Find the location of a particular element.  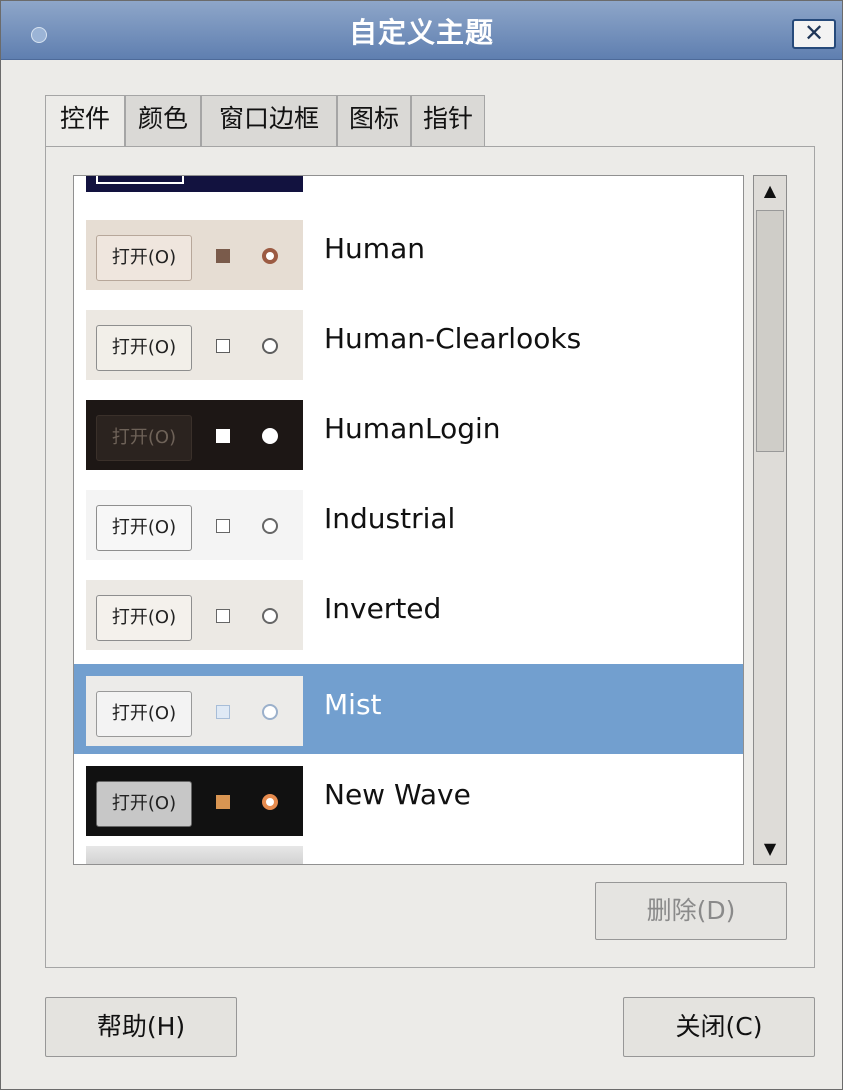

list-item: 打开(O) HumanLogin is located at coordinates (408, 433).